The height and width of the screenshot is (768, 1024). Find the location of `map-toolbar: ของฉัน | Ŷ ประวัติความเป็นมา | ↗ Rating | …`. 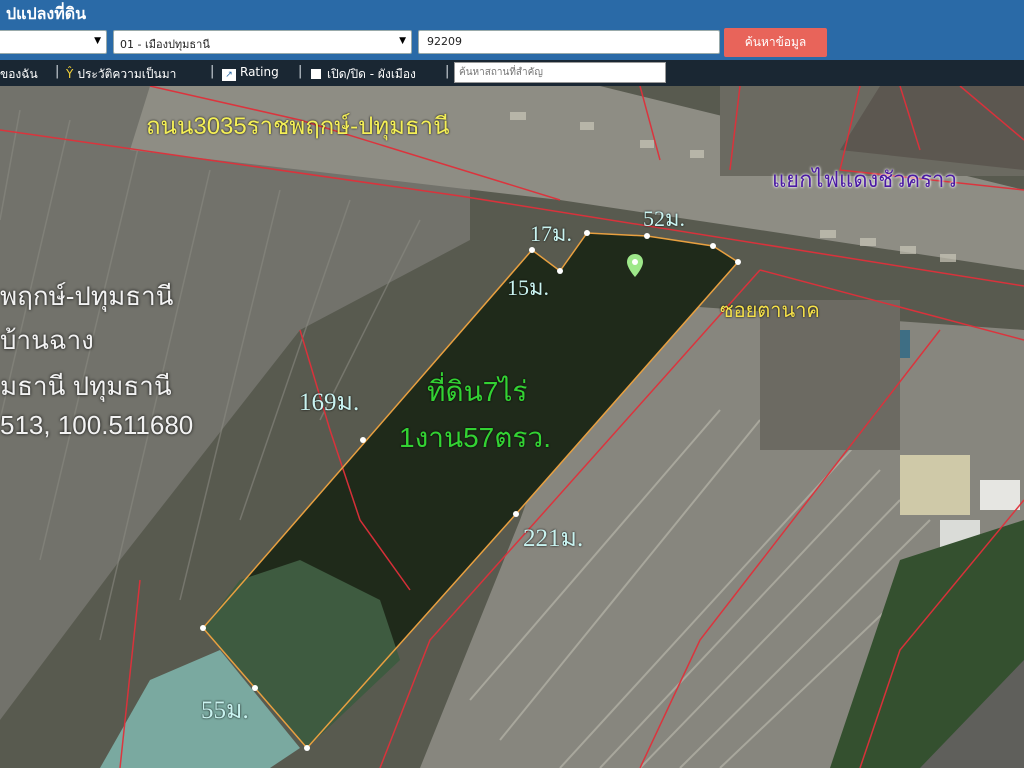

map-toolbar: ของฉัน | Ŷ ประวัติความเป็นมา | ↗ Rating | … is located at coordinates (512, 73).